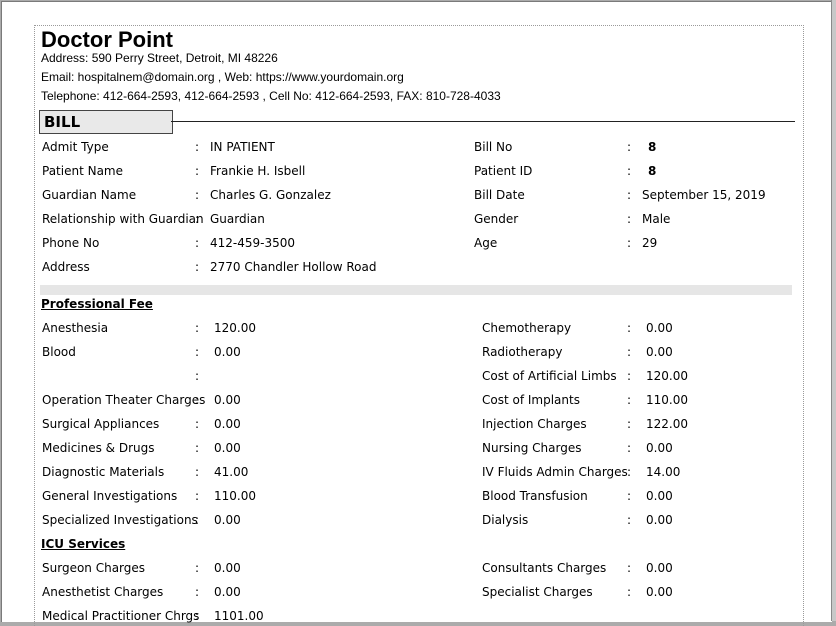 The height and width of the screenshot is (626, 836). What do you see at coordinates (227, 400) in the screenshot?
I see `ot-charges-value: 0.00` at bounding box center [227, 400].